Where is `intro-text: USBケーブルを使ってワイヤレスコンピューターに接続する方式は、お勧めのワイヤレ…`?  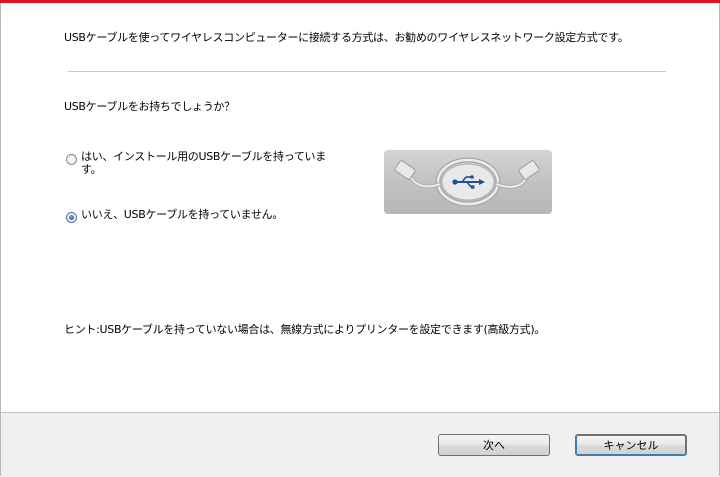 intro-text: USBケーブルを使ってワイヤレスコンピューターに接続する方式は、お勧めのワイヤレ… is located at coordinates (346, 37).